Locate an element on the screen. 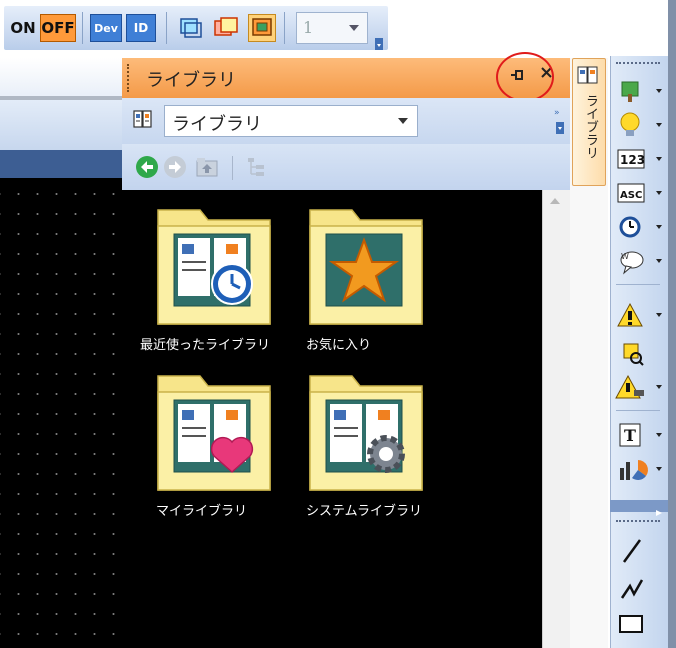  lamp-icon is located at coordinates (630, 124).